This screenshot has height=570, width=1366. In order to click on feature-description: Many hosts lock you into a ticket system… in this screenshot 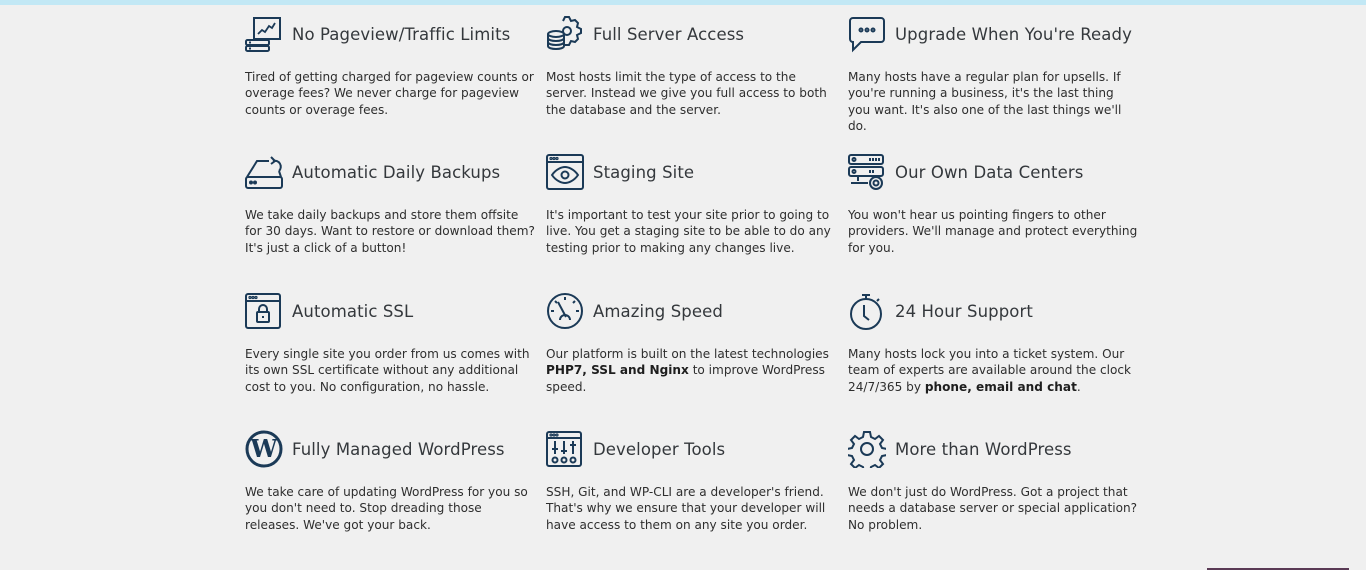, I will do `click(993, 370)`.